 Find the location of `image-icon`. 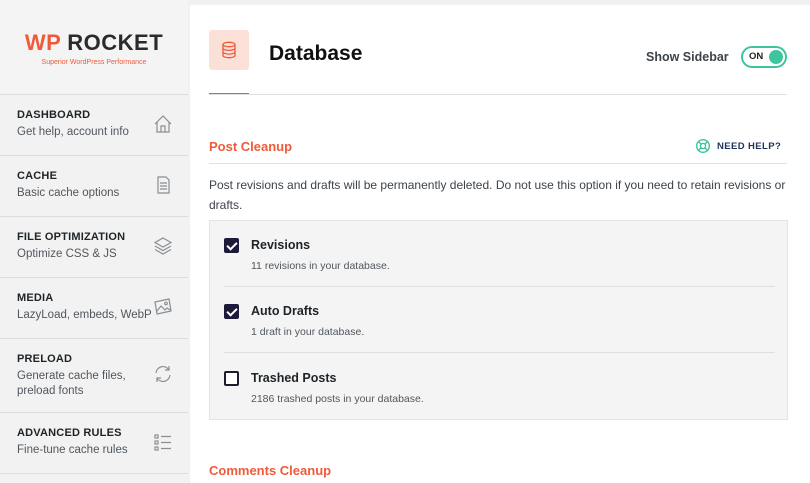

image-icon is located at coordinates (163, 306).